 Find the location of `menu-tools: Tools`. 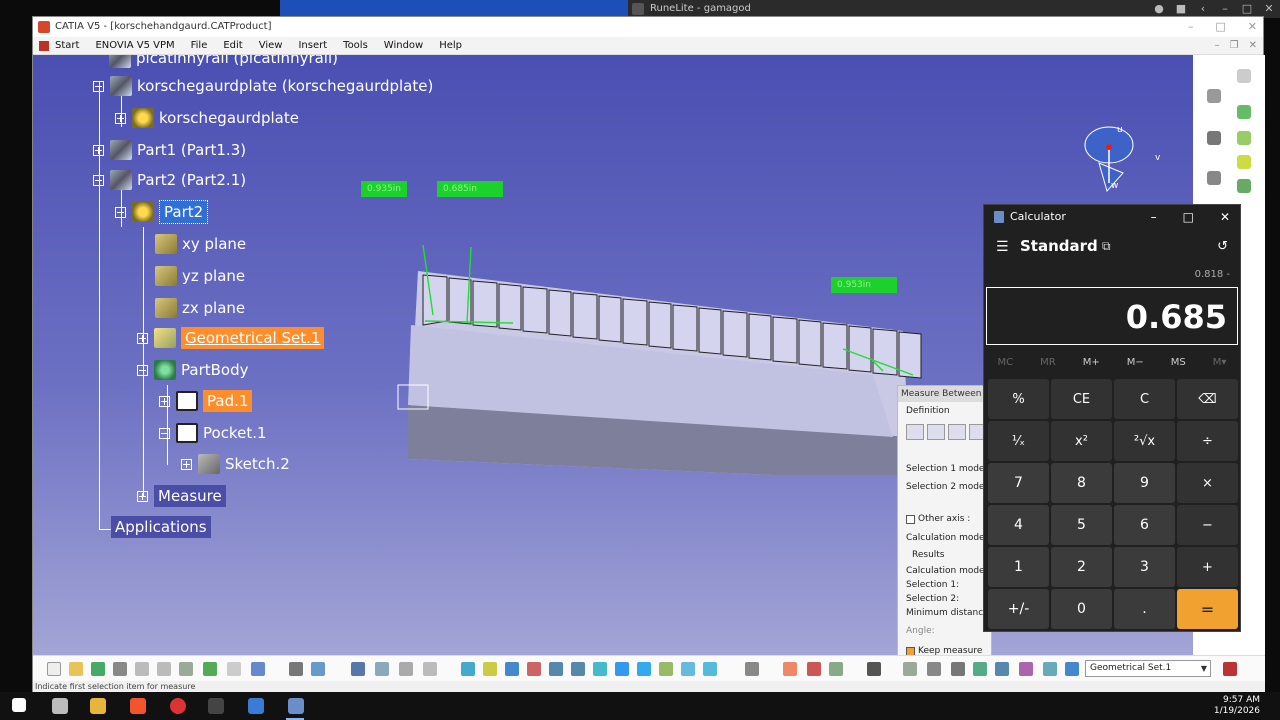

menu-tools: Tools is located at coordinates (355, 45).